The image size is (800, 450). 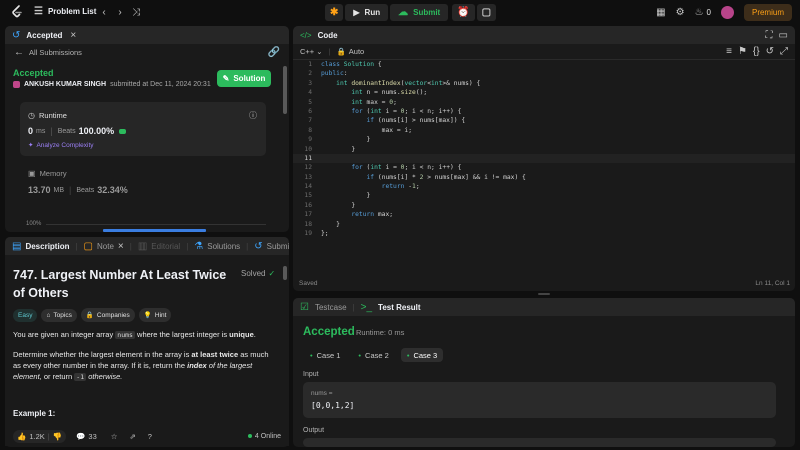 I want to click on line-number: 2, so click(x=310, y=74).